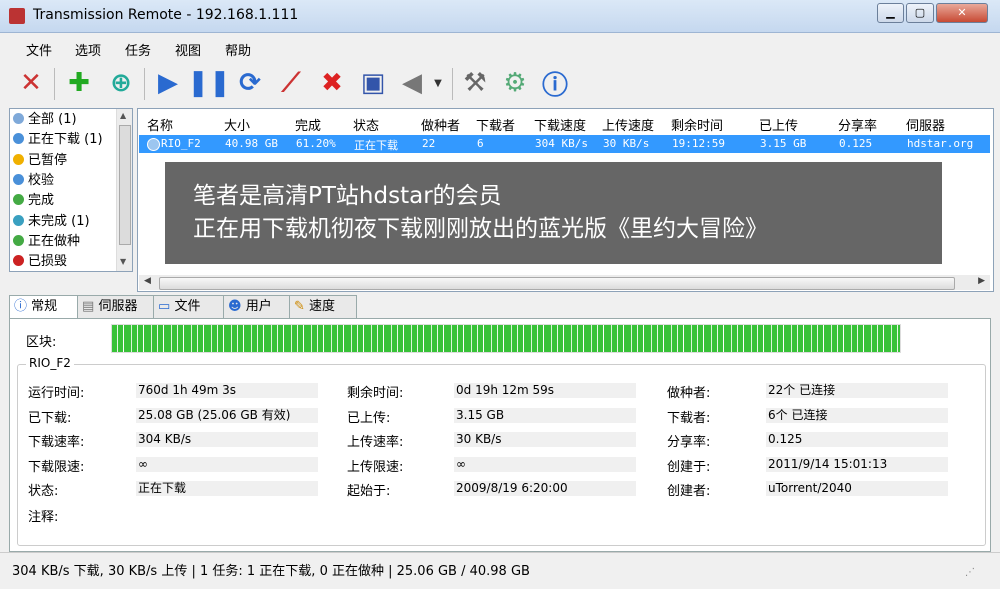  Describe the element at coordinates (31, 83) in the screenshot. I see `disconnect-icon: ✕` at that location.